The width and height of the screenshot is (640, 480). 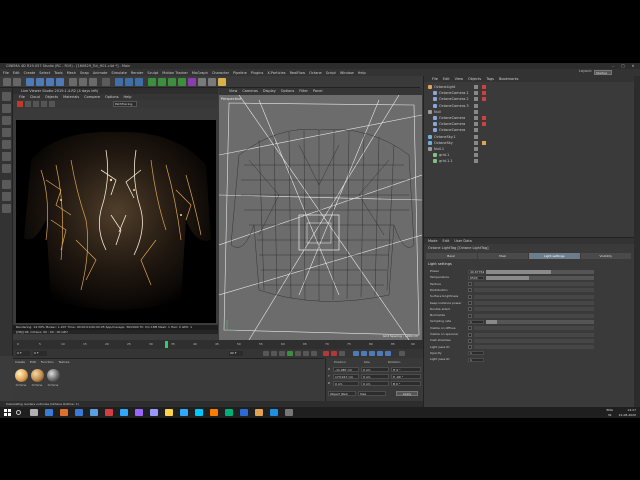 I want to click on attribute-value-field: 6500, so click(x=476, y=277).